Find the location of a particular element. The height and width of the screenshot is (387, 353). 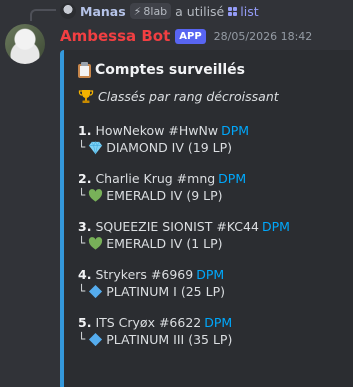

entry-player: Charlie Krug #mng is located at coordinates (155, 178).